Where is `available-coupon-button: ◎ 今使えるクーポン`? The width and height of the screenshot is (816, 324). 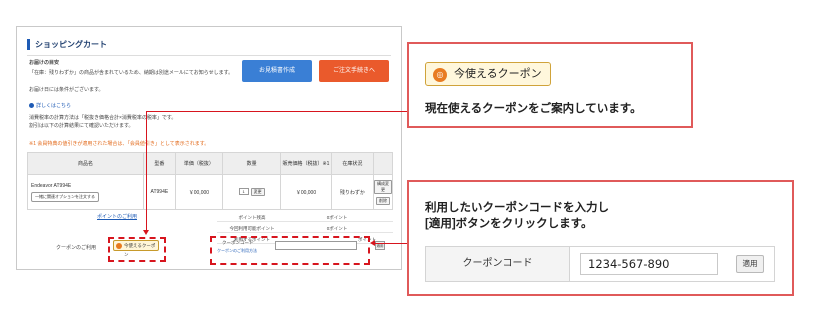
available-coupon-button: ◎ 今使えるクーポン is located at coordinates (488, 74).